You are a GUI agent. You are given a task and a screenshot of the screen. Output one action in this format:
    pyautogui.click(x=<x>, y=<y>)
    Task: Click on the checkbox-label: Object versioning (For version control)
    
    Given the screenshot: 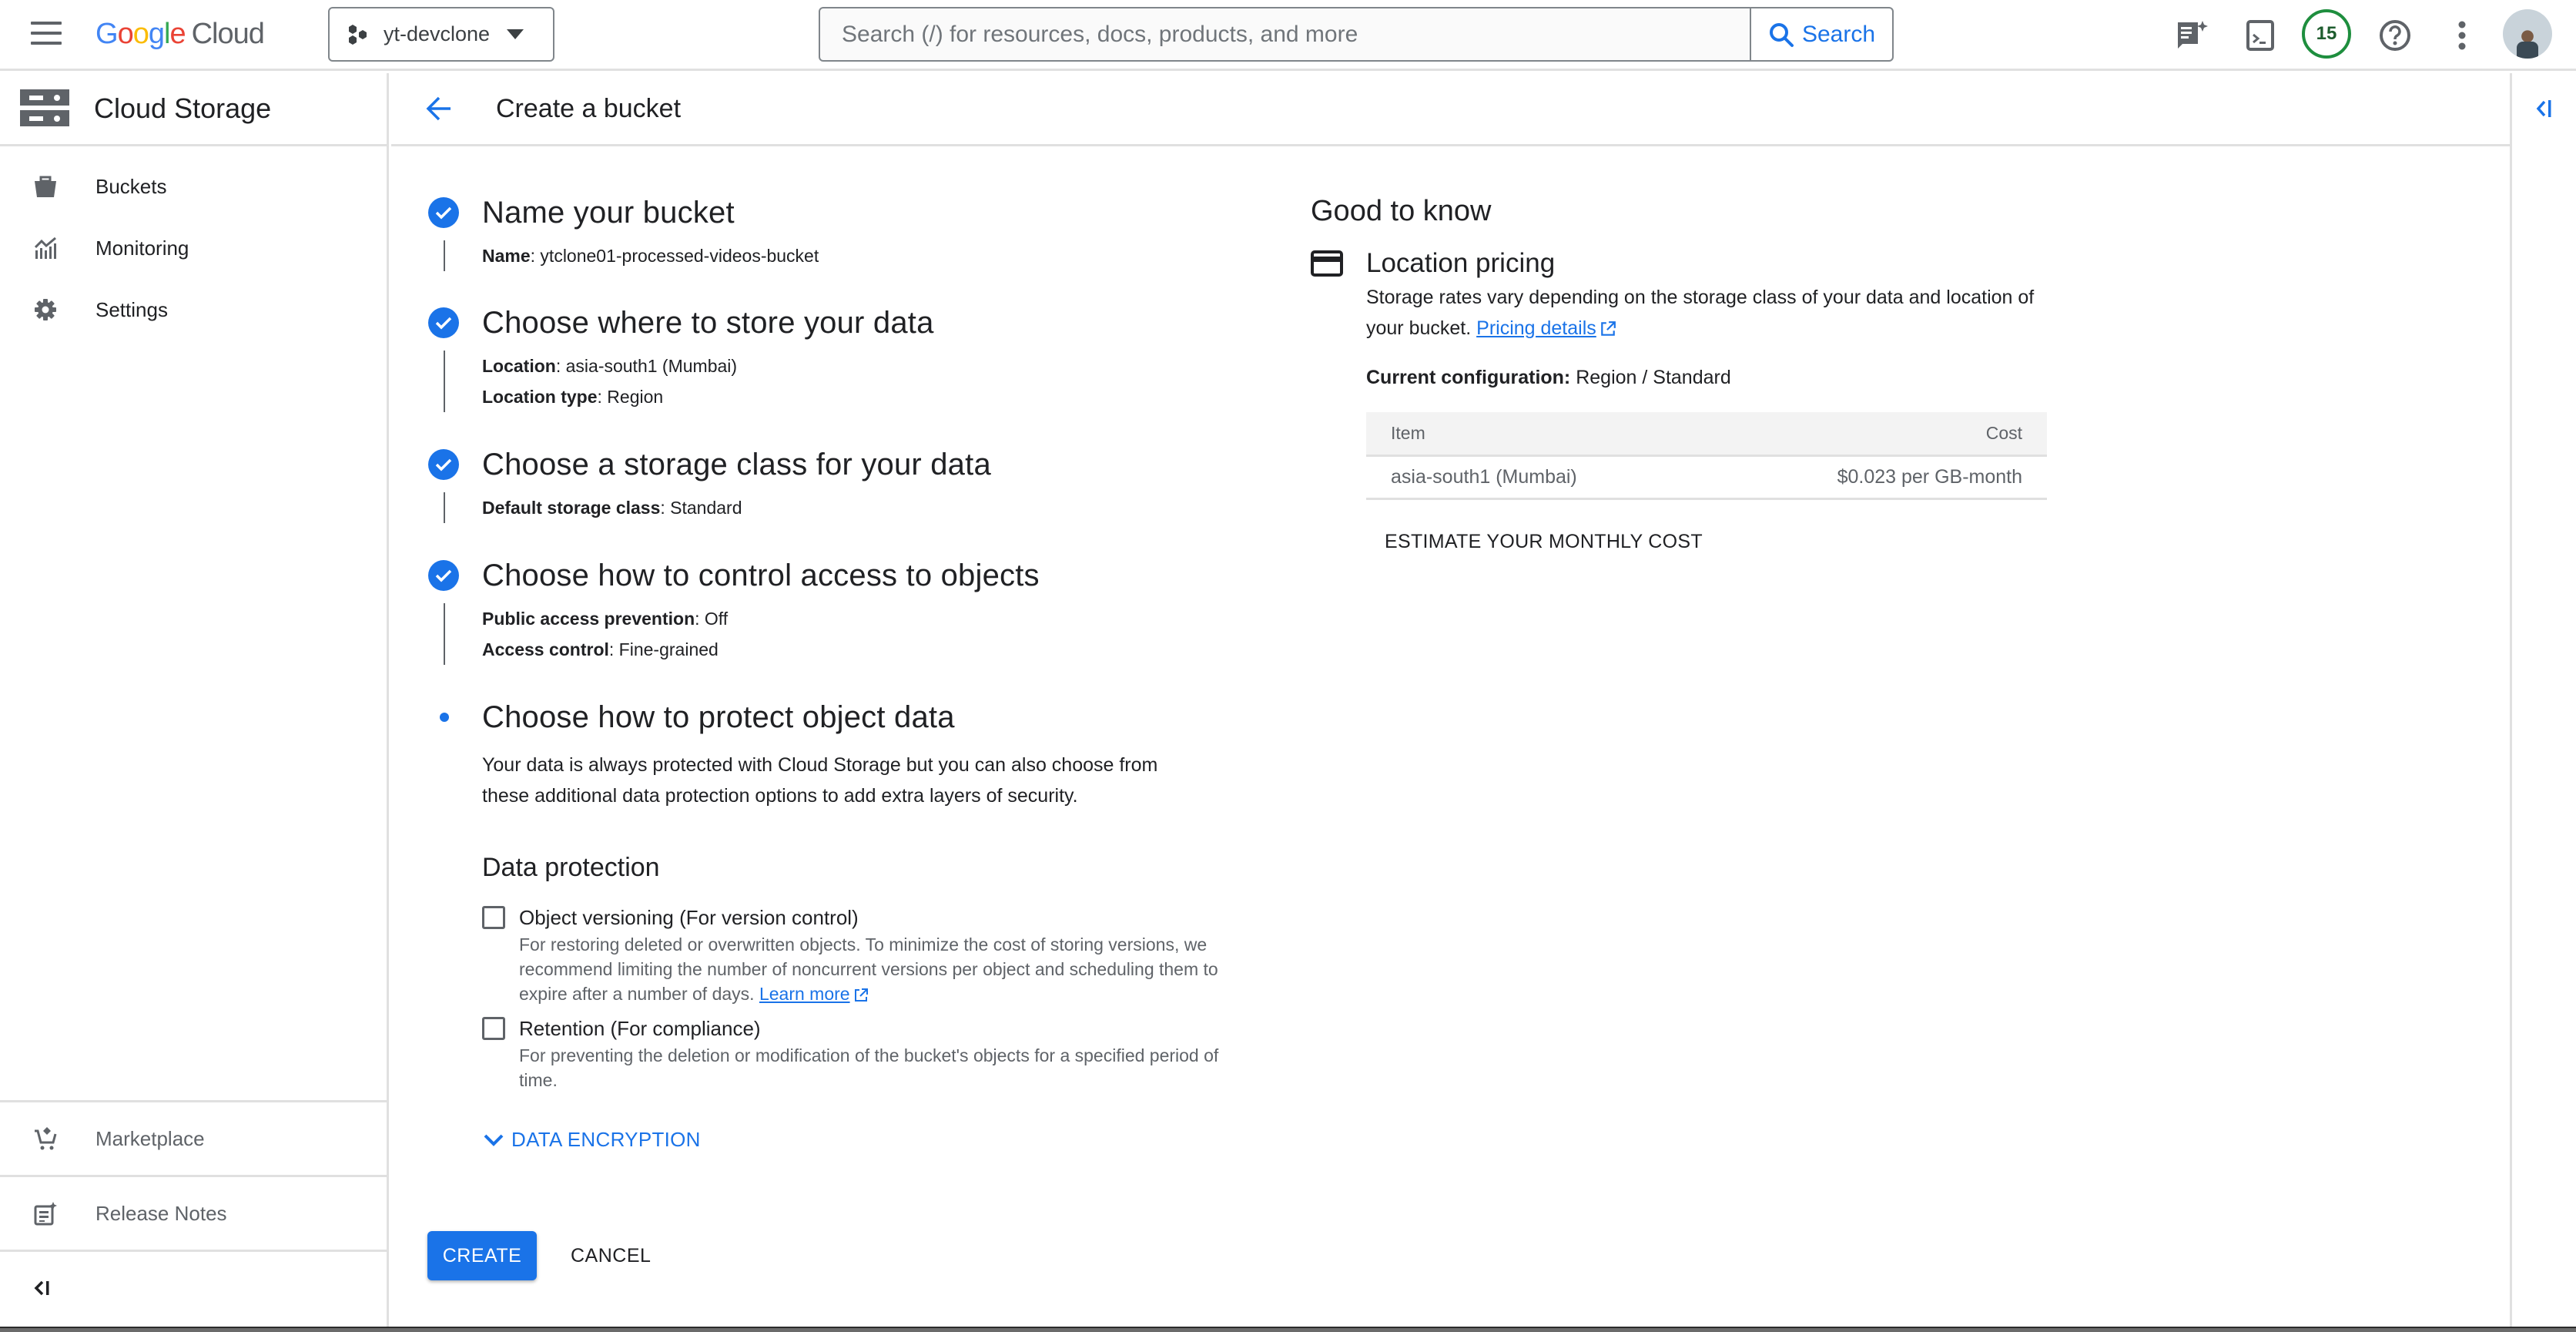 What is the action you would take?
    pyautogui.click(x=882, y=917)
    